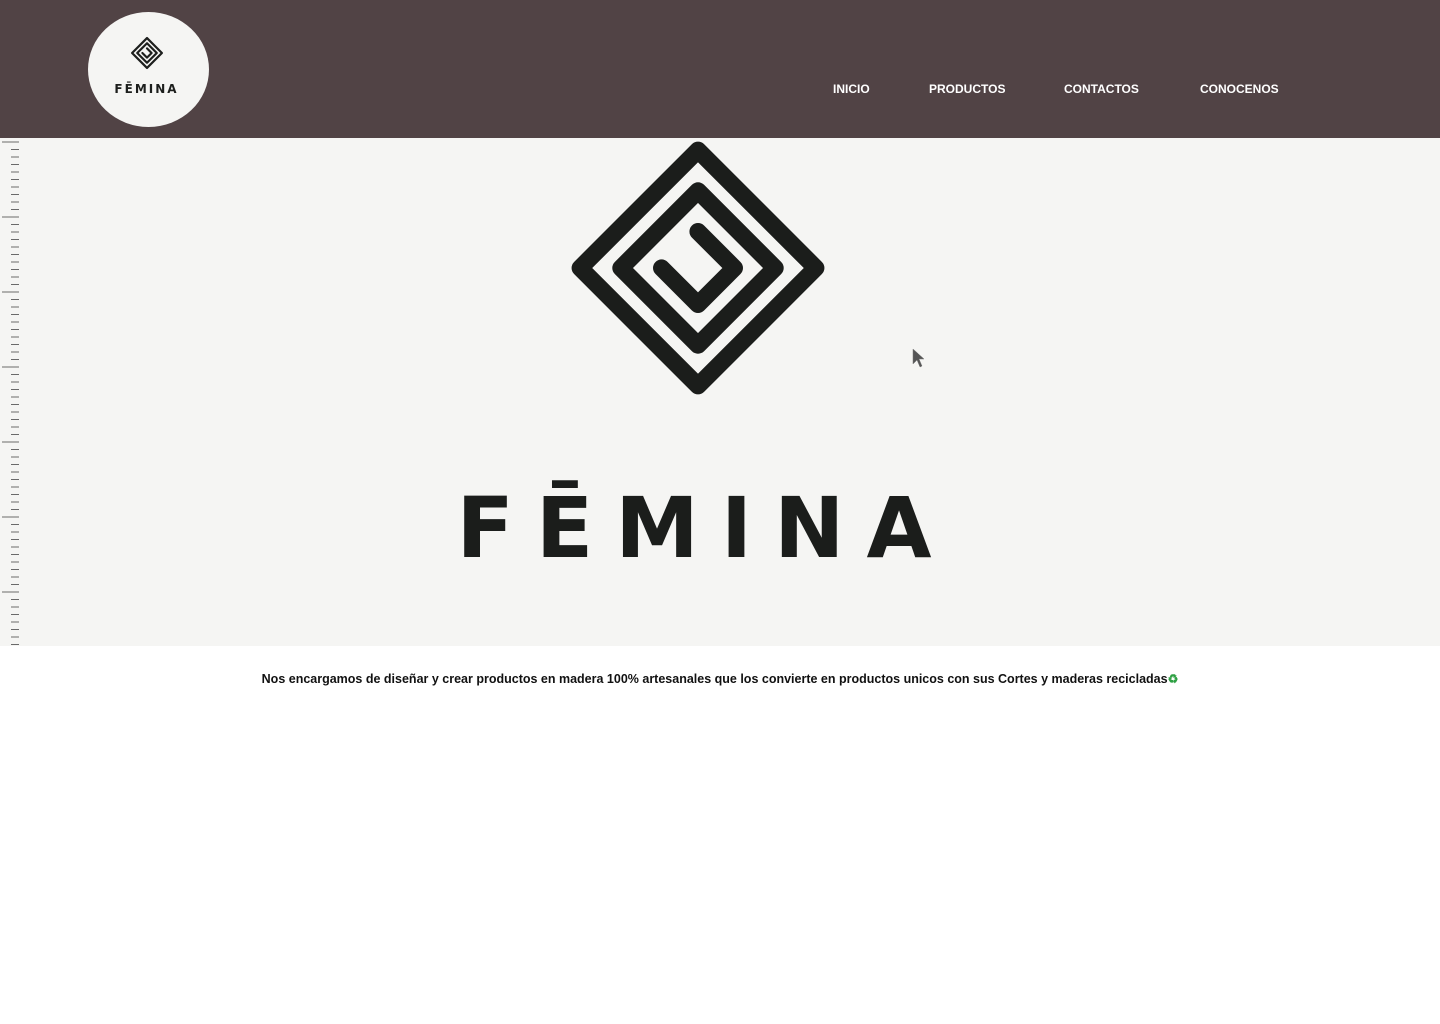 Image resolution: width=1440 pixels, height=1024 pixels. I want to click on logo: FĒMINA, so click(148, 69).